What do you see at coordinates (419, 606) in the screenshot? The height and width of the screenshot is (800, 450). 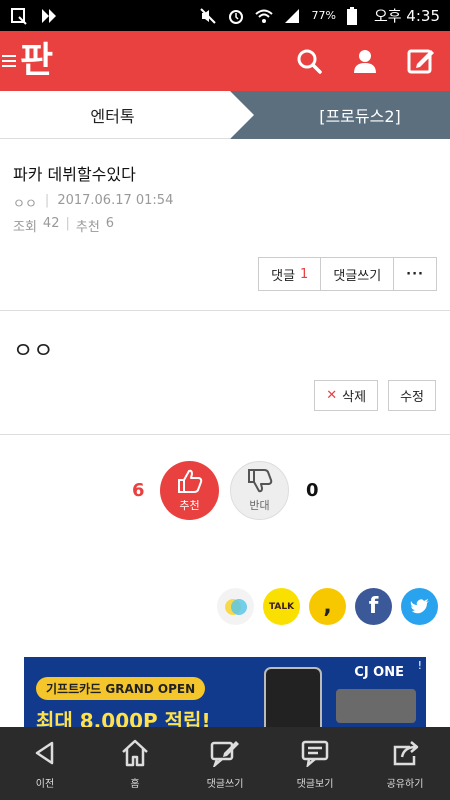 I see `twitter-icon` at bounding box center [419, 606].